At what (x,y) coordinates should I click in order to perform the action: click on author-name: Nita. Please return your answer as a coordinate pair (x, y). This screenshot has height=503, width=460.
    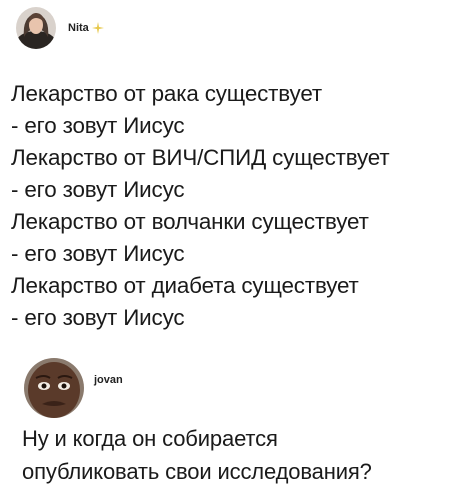
    Looking at the image, I should click on (78, 28).